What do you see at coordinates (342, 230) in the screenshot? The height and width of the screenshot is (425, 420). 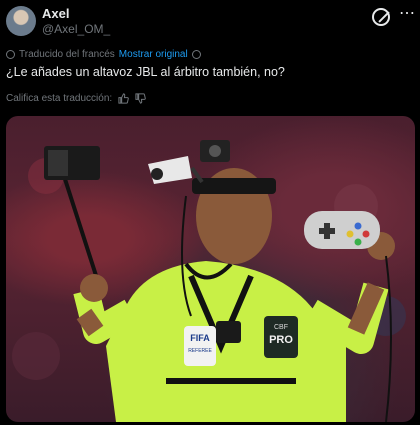 I see `game-controller-shape` at bounding box center [342, 230].